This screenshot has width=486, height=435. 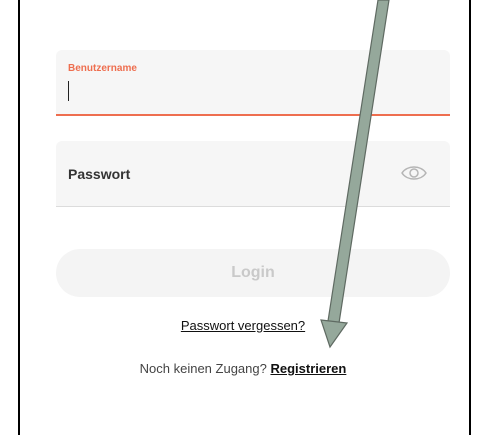 What do you see at coordinates (414, 173) in the screenshot?
I see `eye-icon` at bounding box center [414, 173].